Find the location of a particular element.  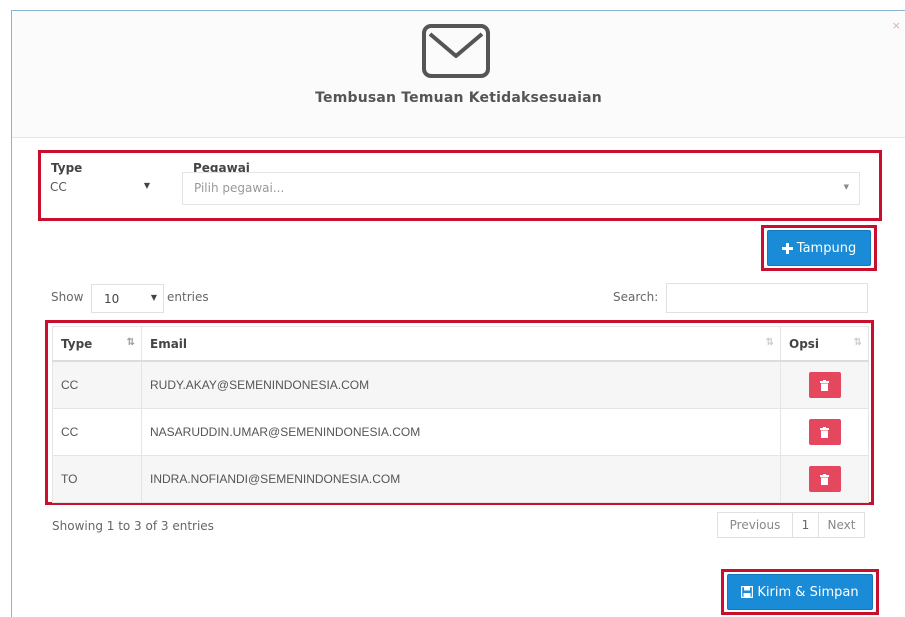

type-select-value: CC is located at coordinates (58, 187).